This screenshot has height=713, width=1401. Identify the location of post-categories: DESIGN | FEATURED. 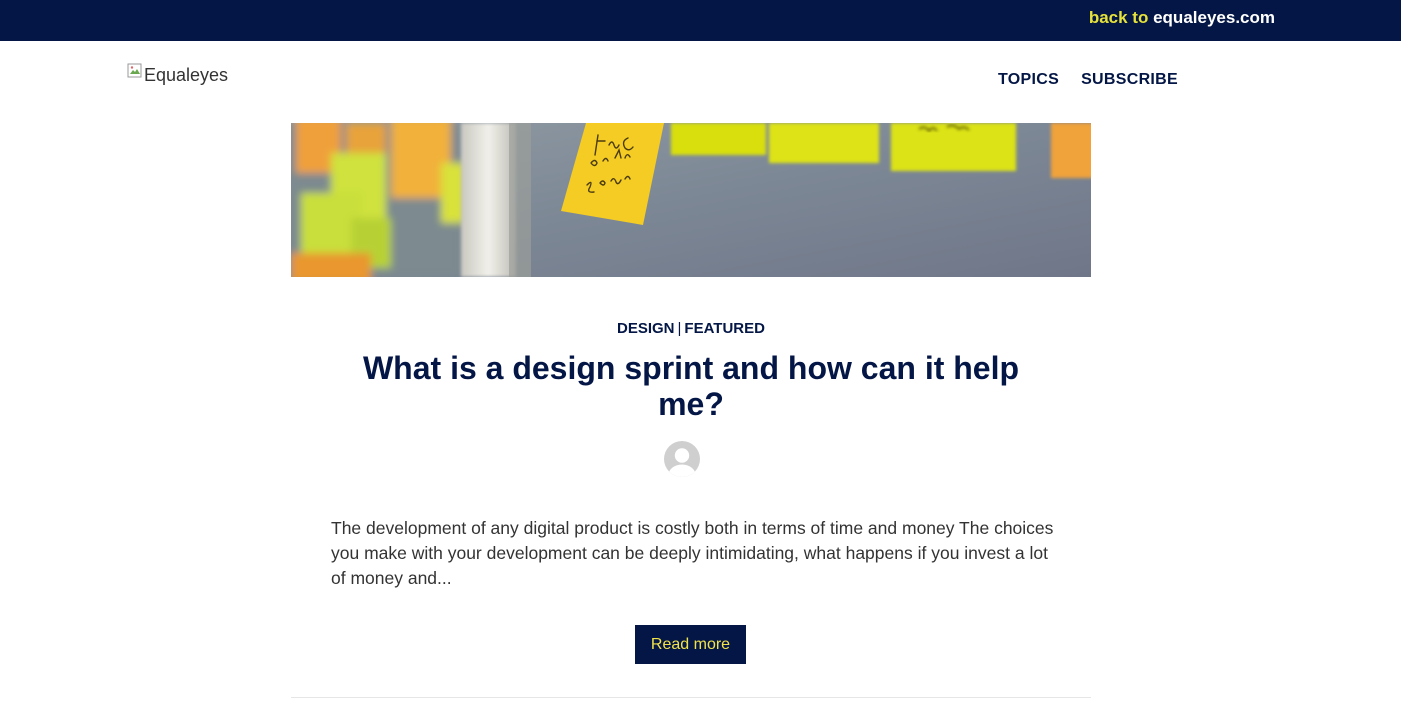
(691, 329).